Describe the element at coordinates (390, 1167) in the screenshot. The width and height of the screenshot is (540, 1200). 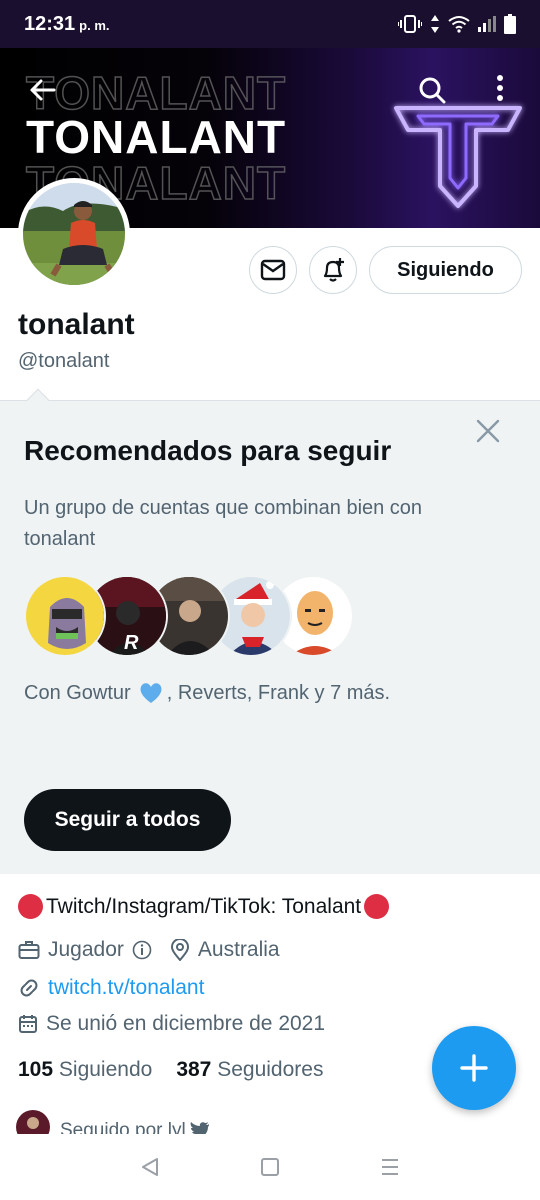
I see `recents-menu-icon` at that location.